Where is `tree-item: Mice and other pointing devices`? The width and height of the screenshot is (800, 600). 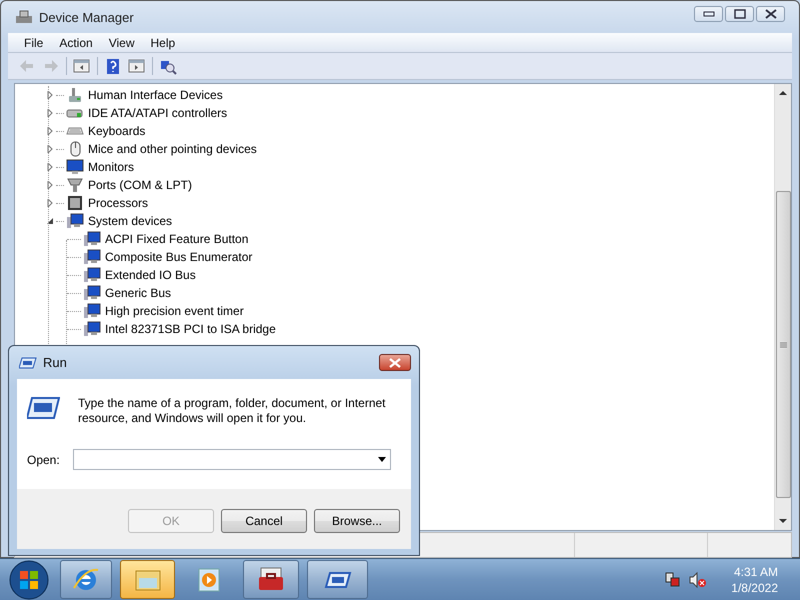
tree-item: Mice and other pointing devices is located at coordinates (172, 149).